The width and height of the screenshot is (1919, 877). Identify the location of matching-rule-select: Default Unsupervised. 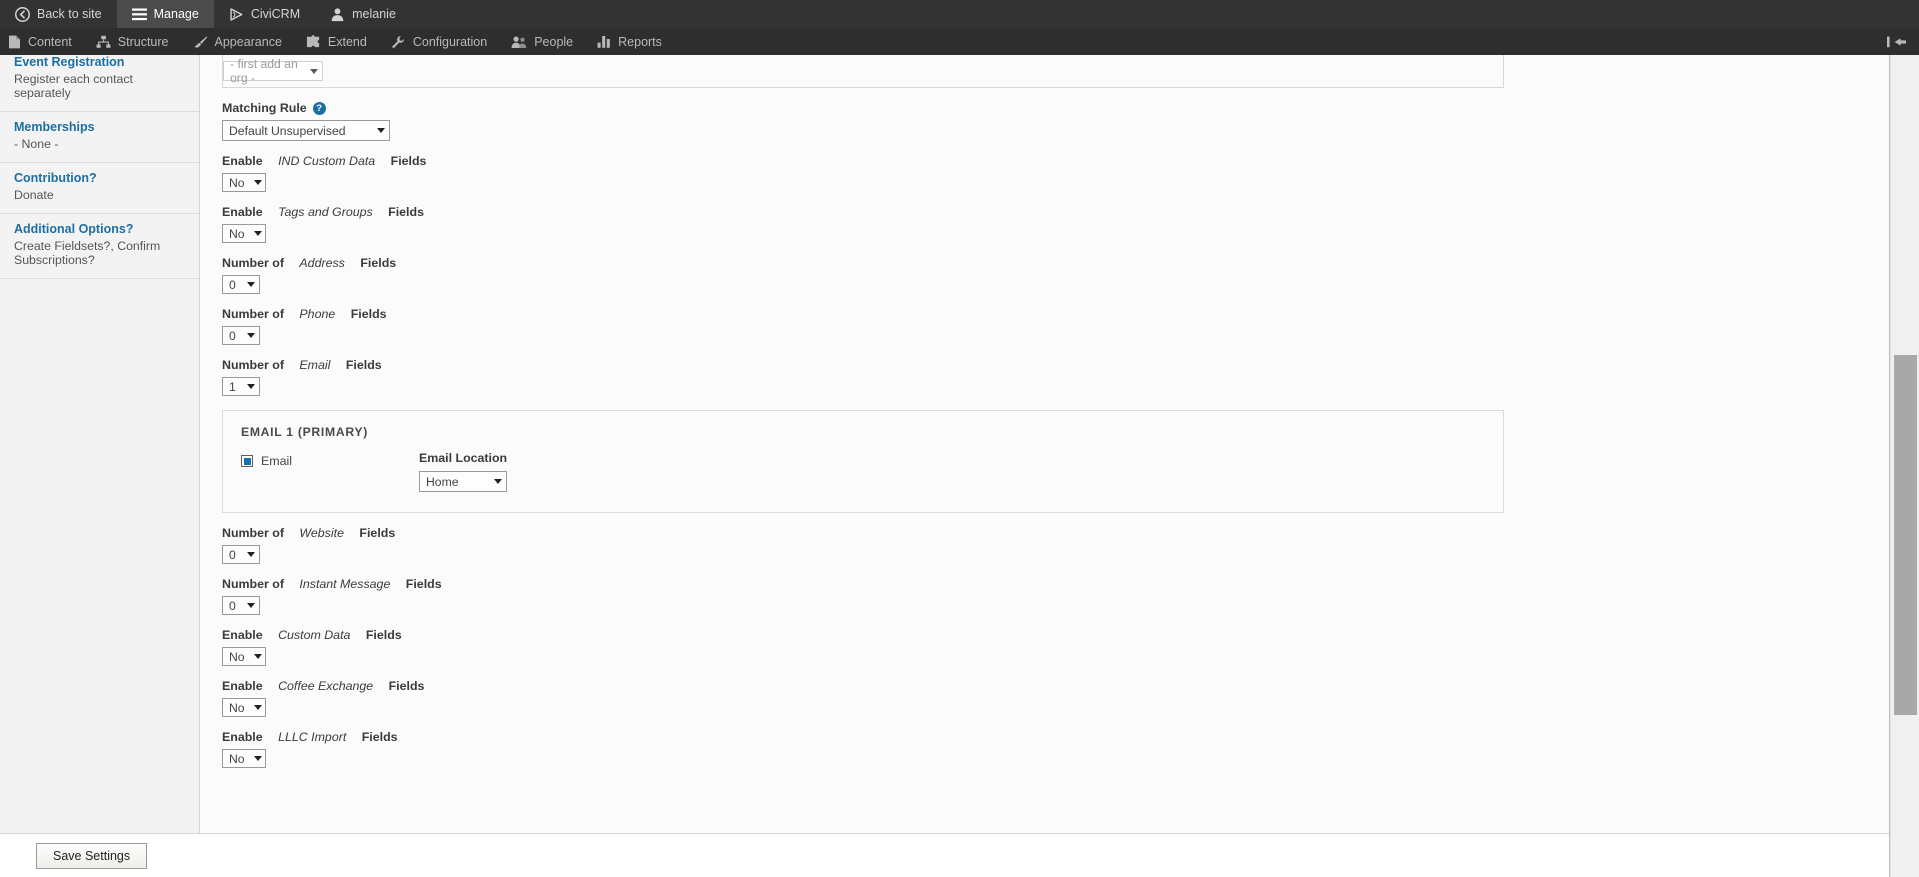
(306, 130).